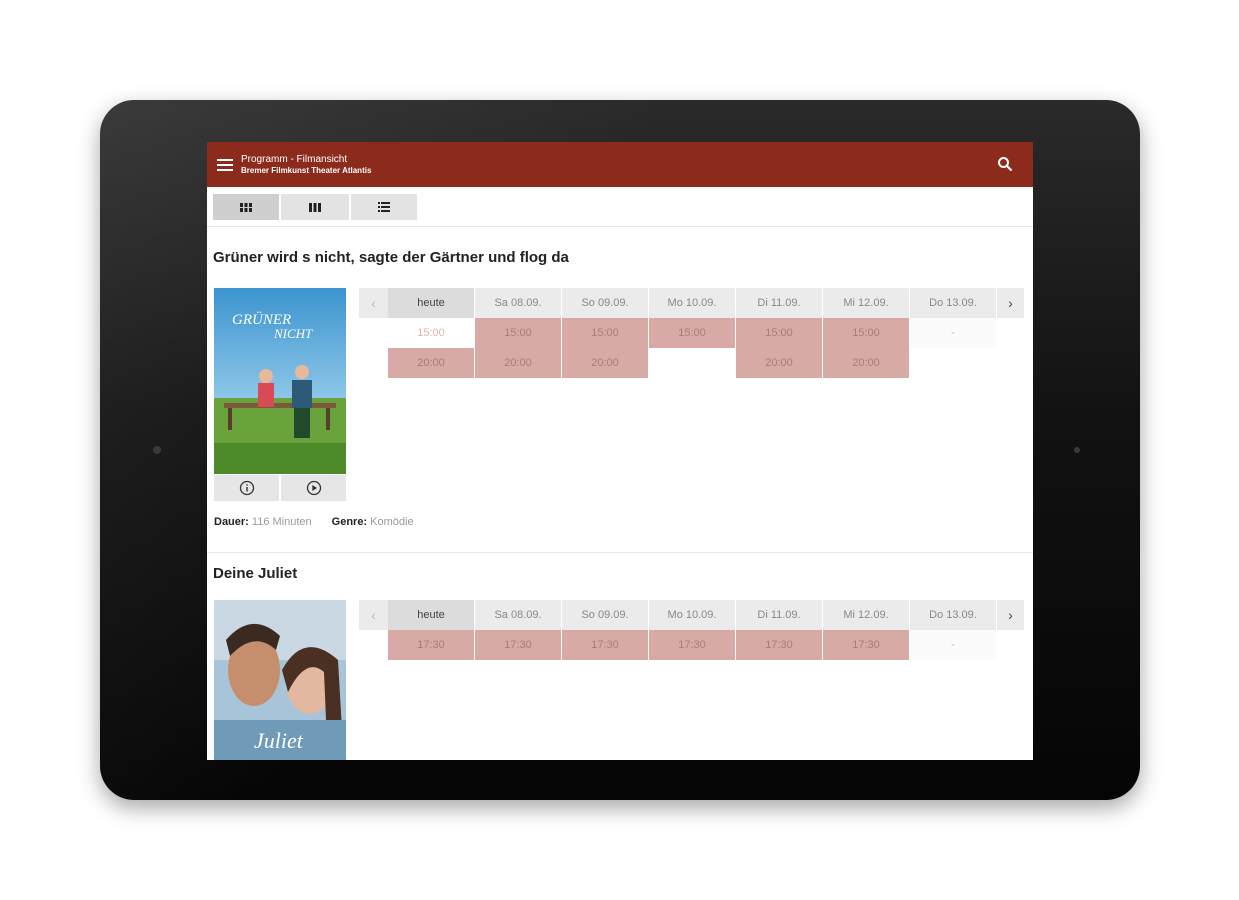 This screenshot has height=900, width=1239. I want to click on grid-view-icon, so click(246, 207).